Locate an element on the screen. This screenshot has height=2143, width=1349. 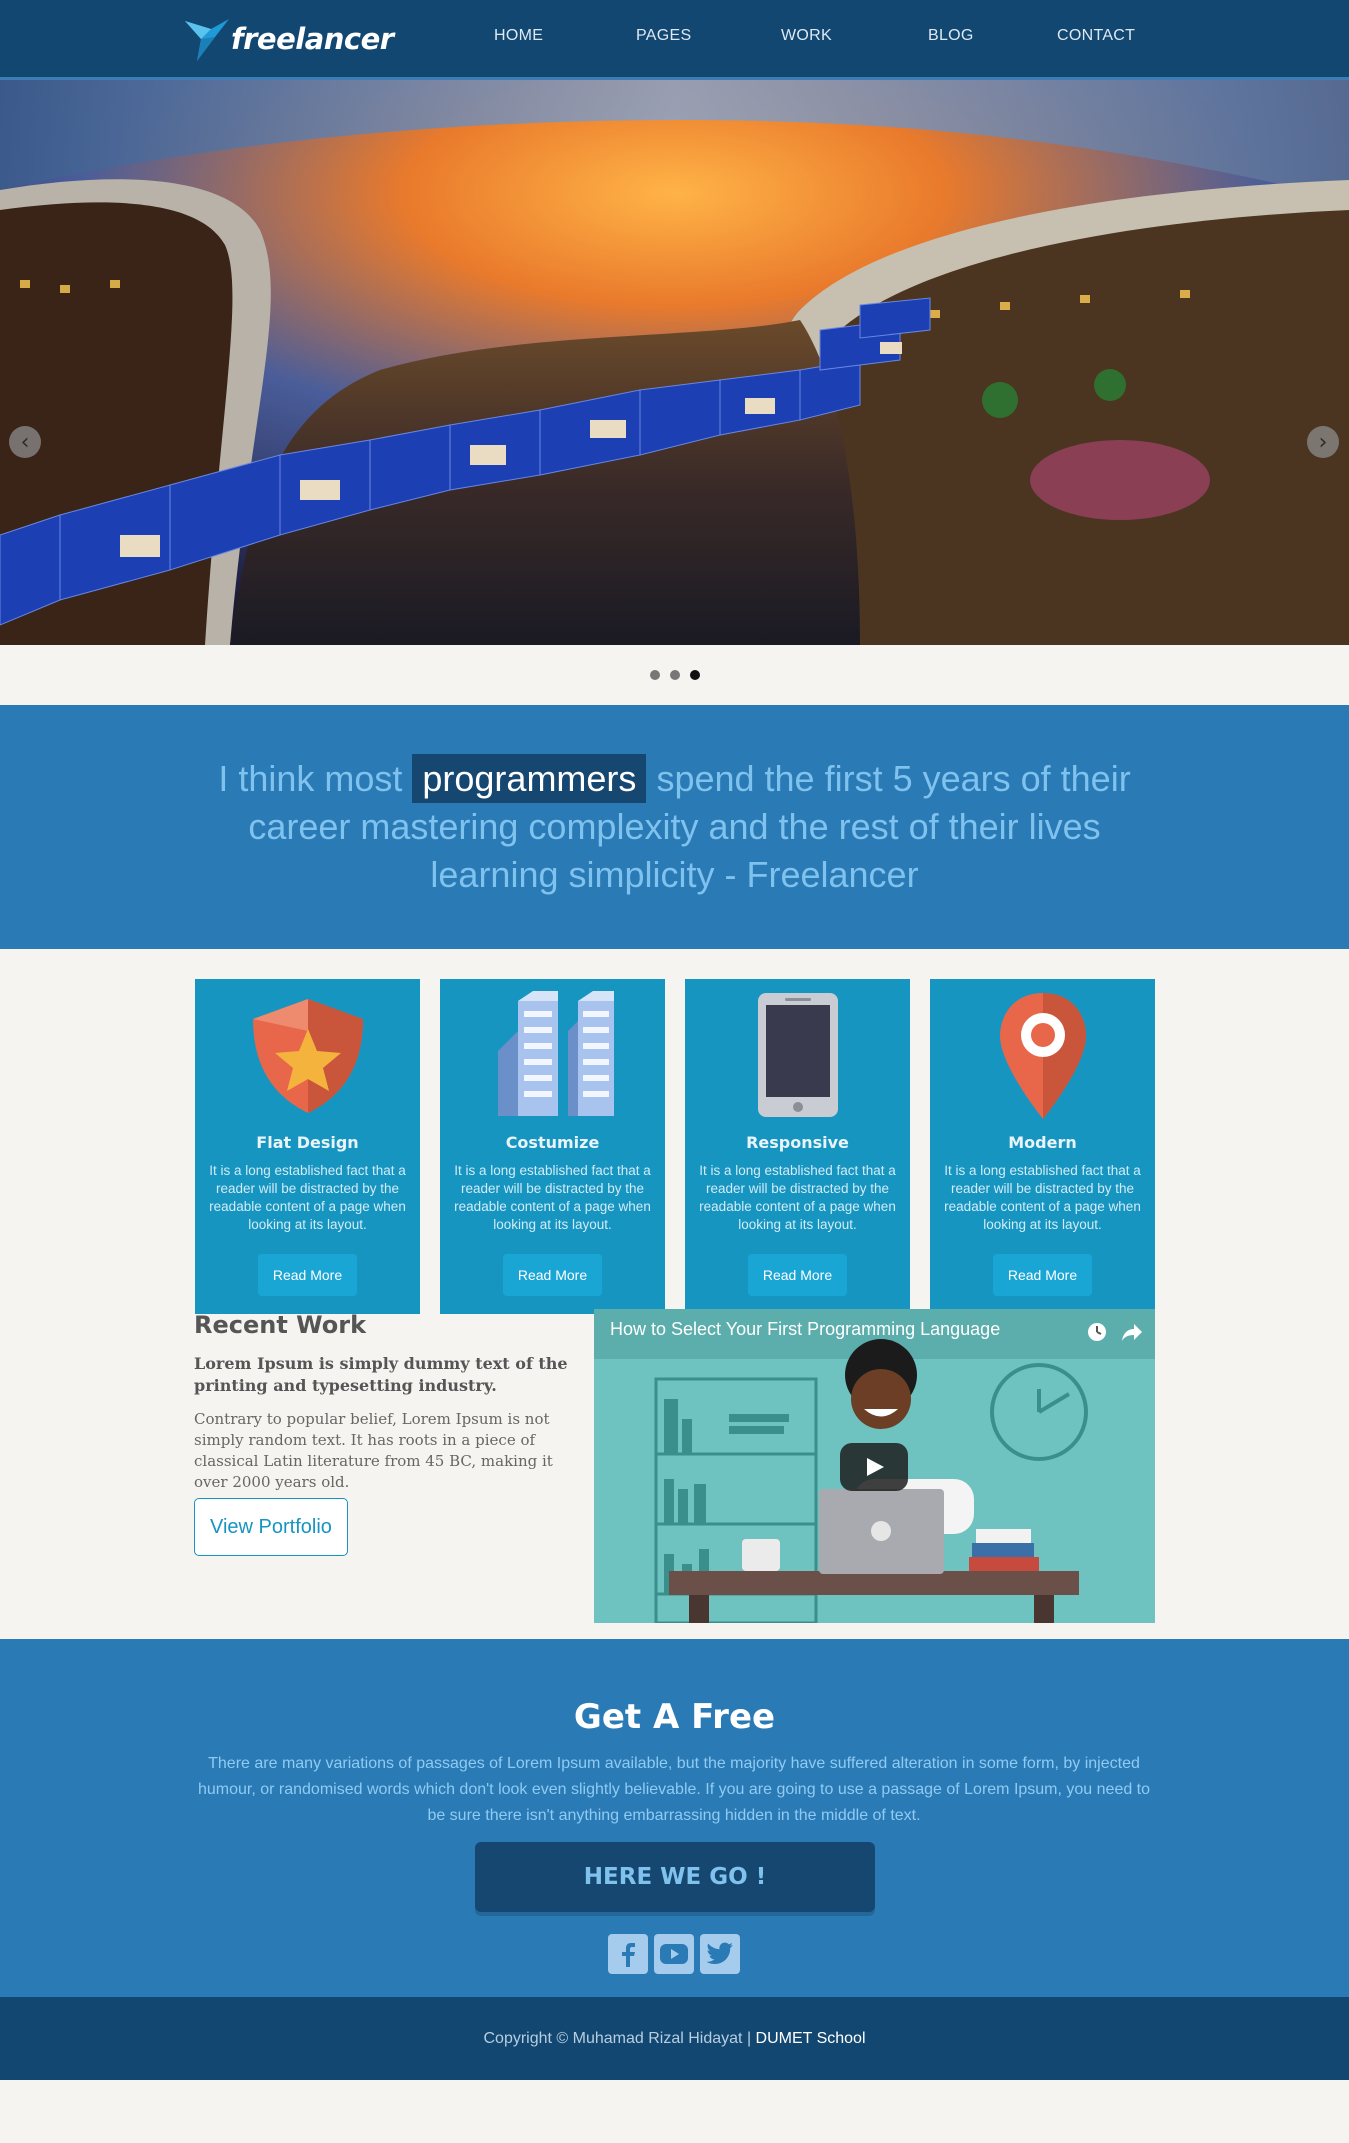
play-icon is located at coordinates (875, 1467).